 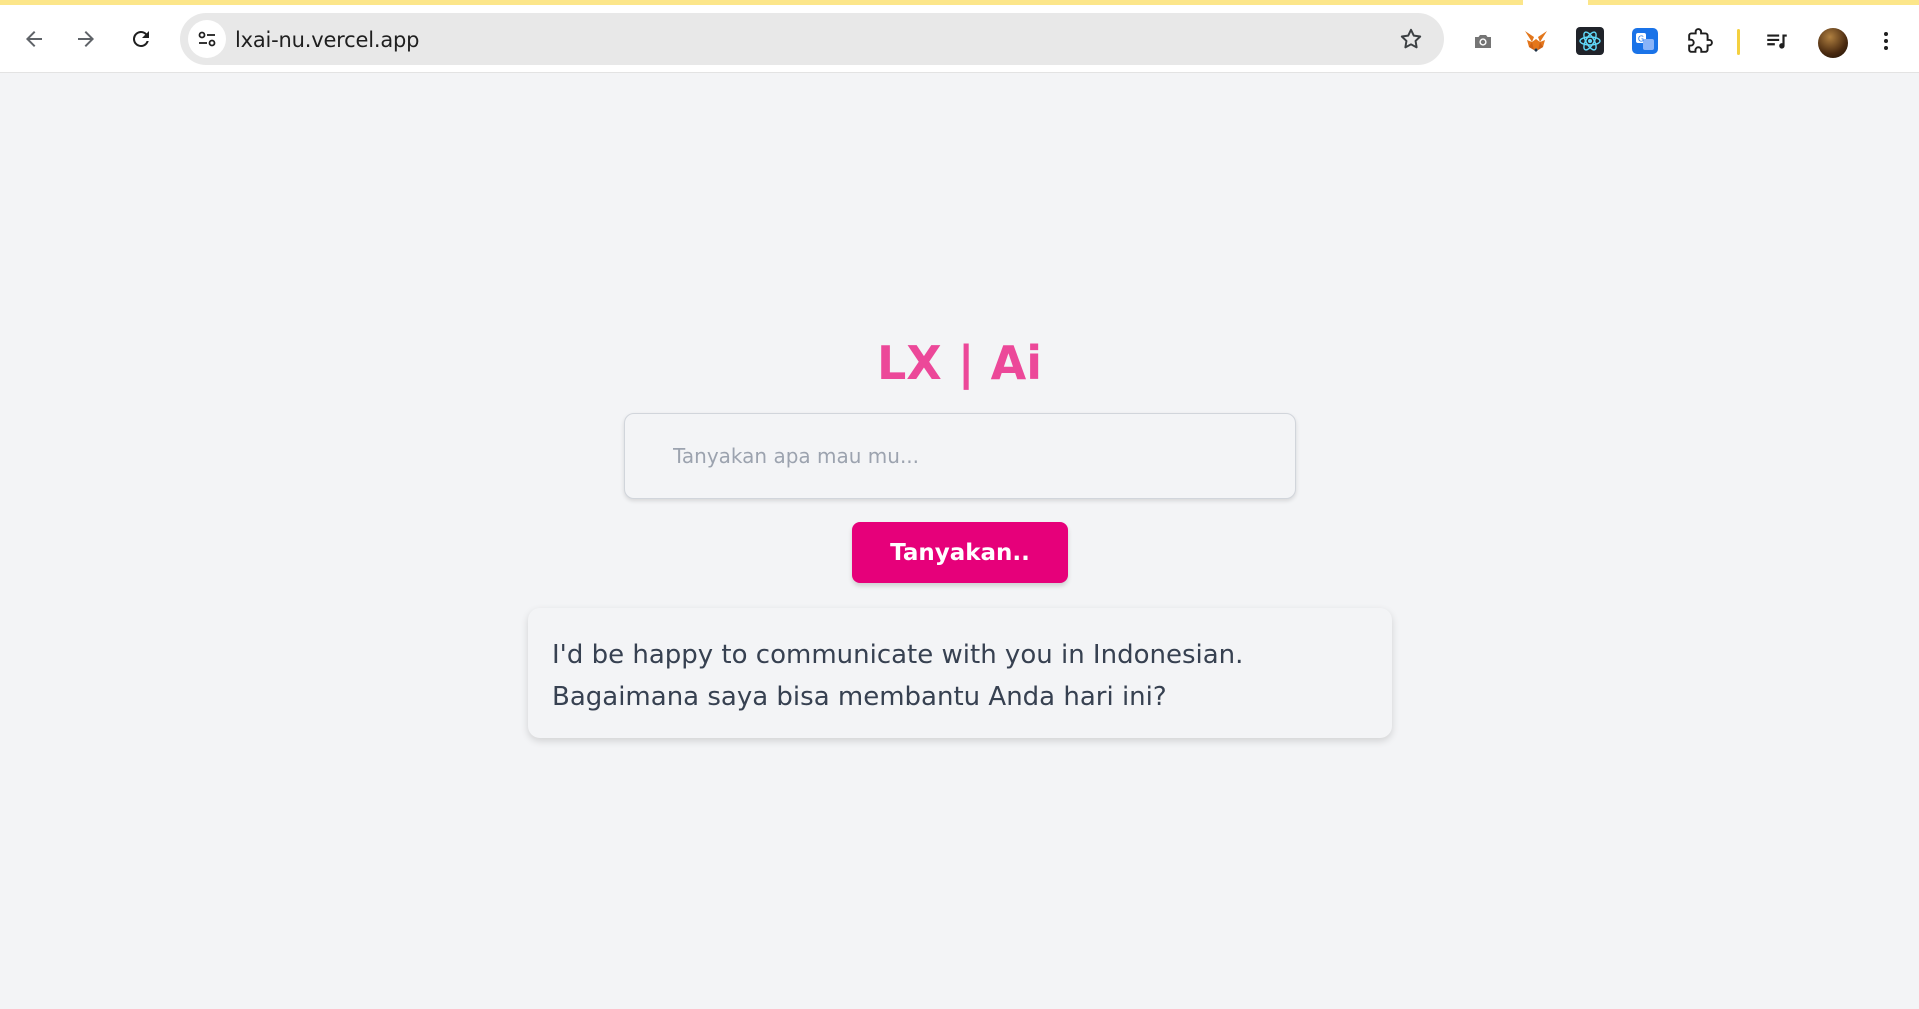 I want to click on forward-button, so click(x=86, y=39).